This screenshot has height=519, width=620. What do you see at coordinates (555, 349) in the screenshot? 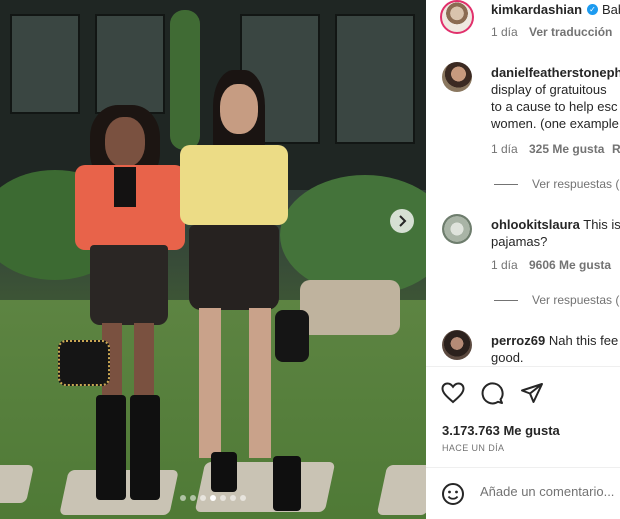
I see `comment-body: perroz69 Nah this fee good.` at bounding box center [555, 349].